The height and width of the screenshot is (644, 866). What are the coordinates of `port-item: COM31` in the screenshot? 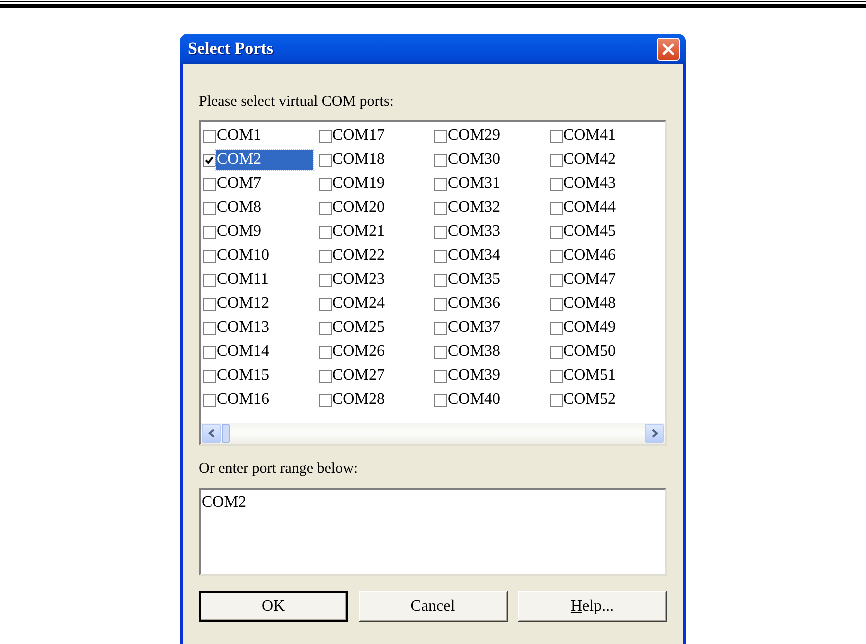 It's located at (474, 184).